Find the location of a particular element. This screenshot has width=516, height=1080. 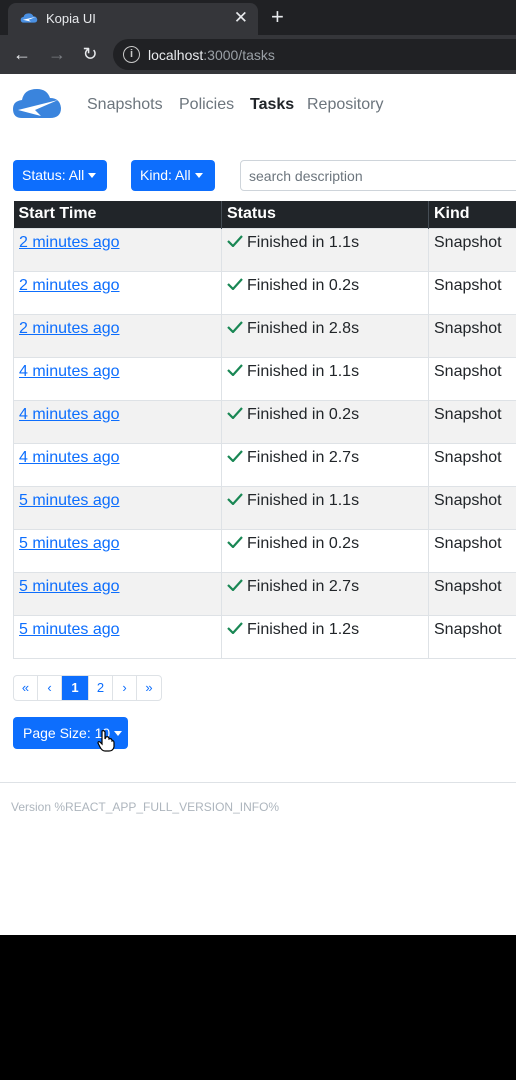

browser-toolbar: ← → ↻ i localhost:3000/tasks is located at coordinates (258, 54).